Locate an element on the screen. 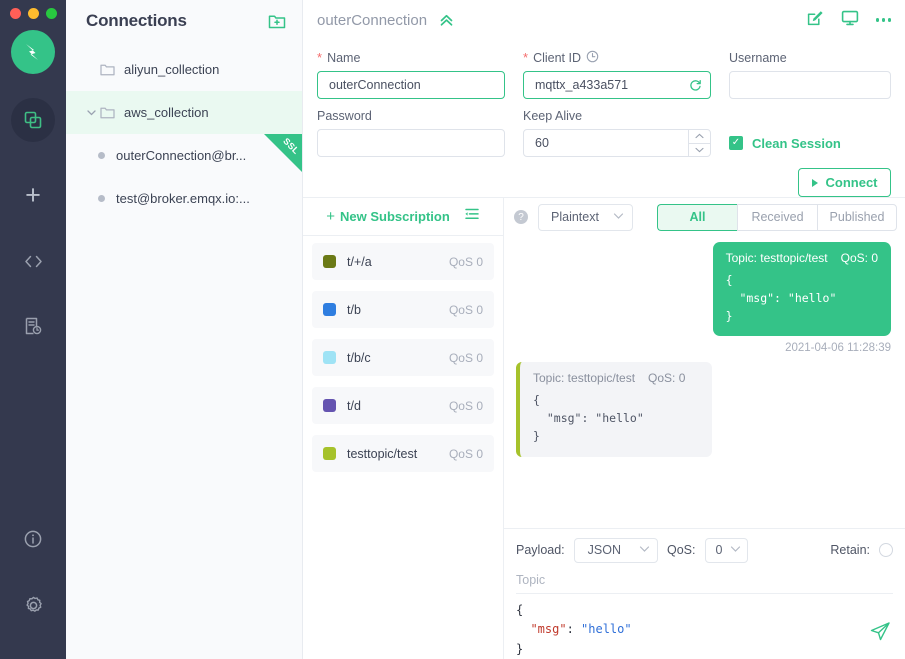 This screenshot has width=905, height=659. double-chevron-up-icon is located at coordinates (446, 20).